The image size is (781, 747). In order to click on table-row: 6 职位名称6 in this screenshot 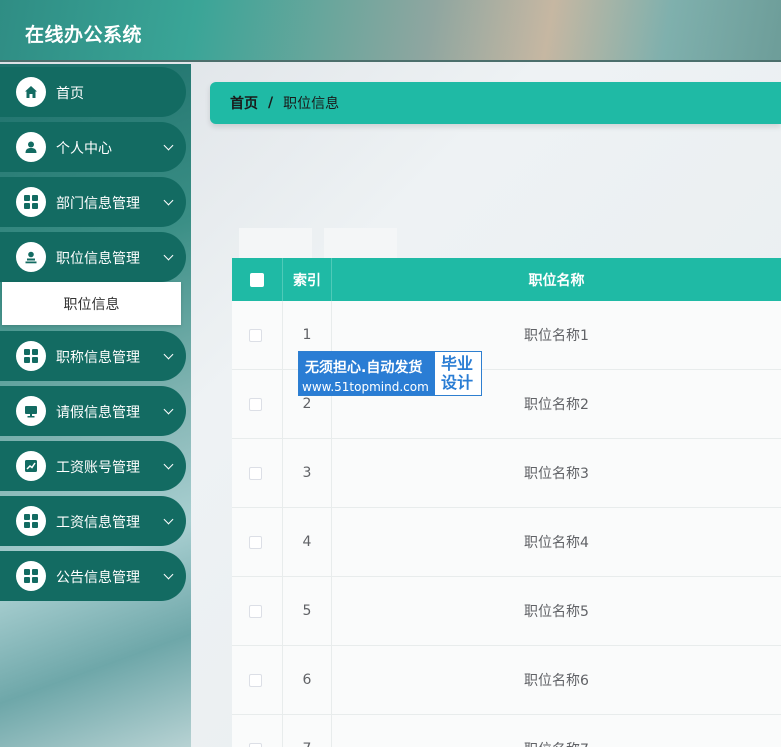, I will do `click(506, 680)`.